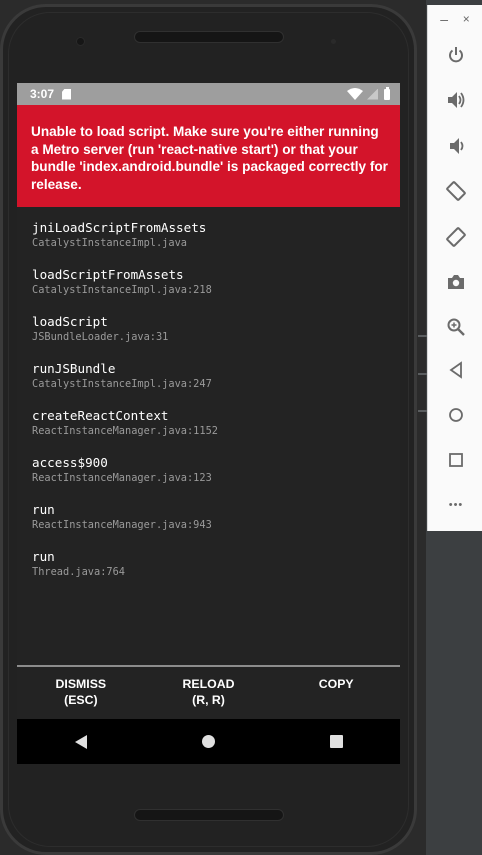 This screenshot has height=855, width=482. I want to click on stack-frame: run Thread.java:764, so click(209, 563).